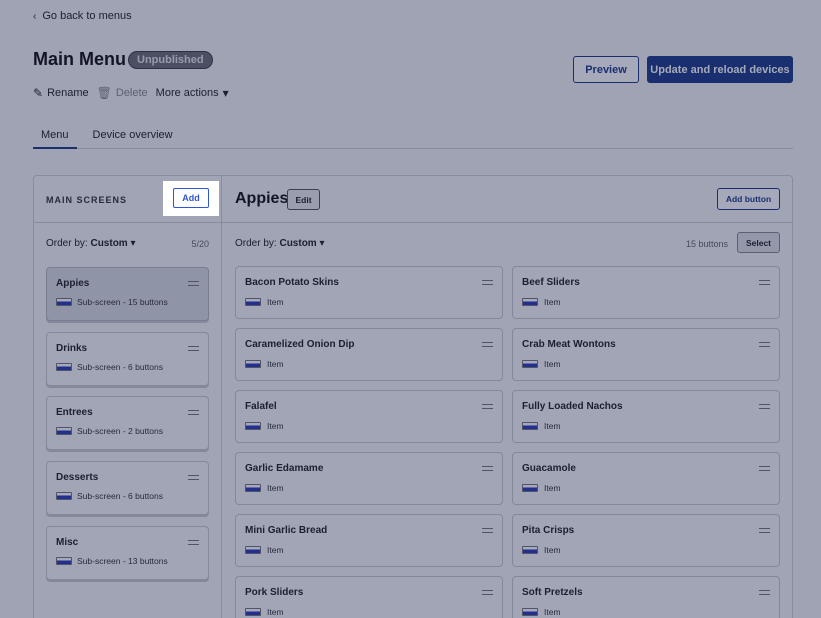 The width and height of the screenshot is (821, 618). I want to click on screen-card-subtitle: Sub-screen - 15 buttons, so click(112, 302).